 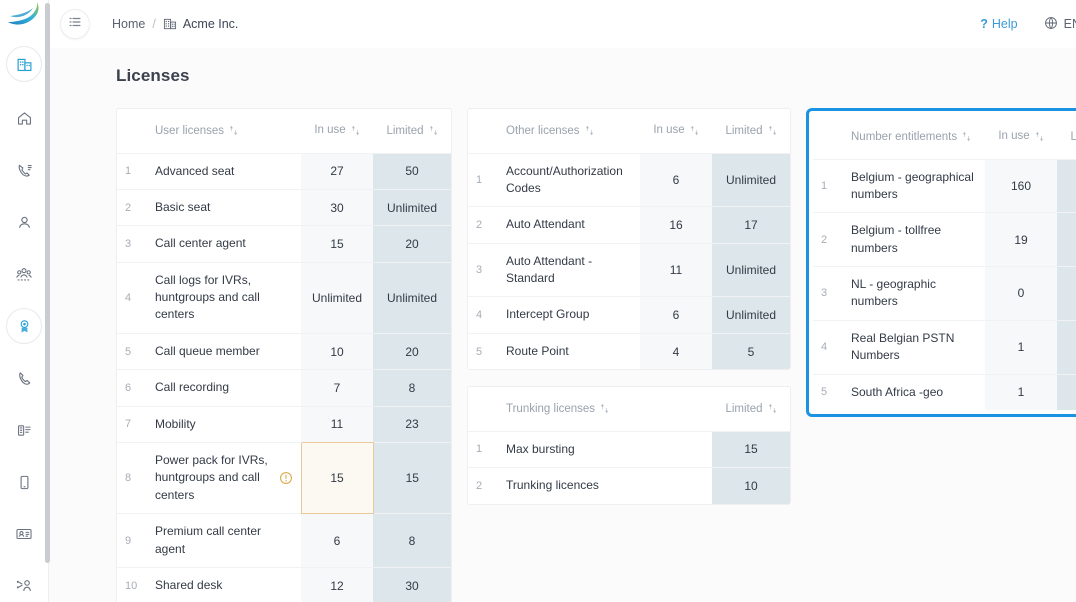 What do you see at coordinates (828, 347) in the screenshot?
I see `row-index: 4` at bounding box center [828, 347].